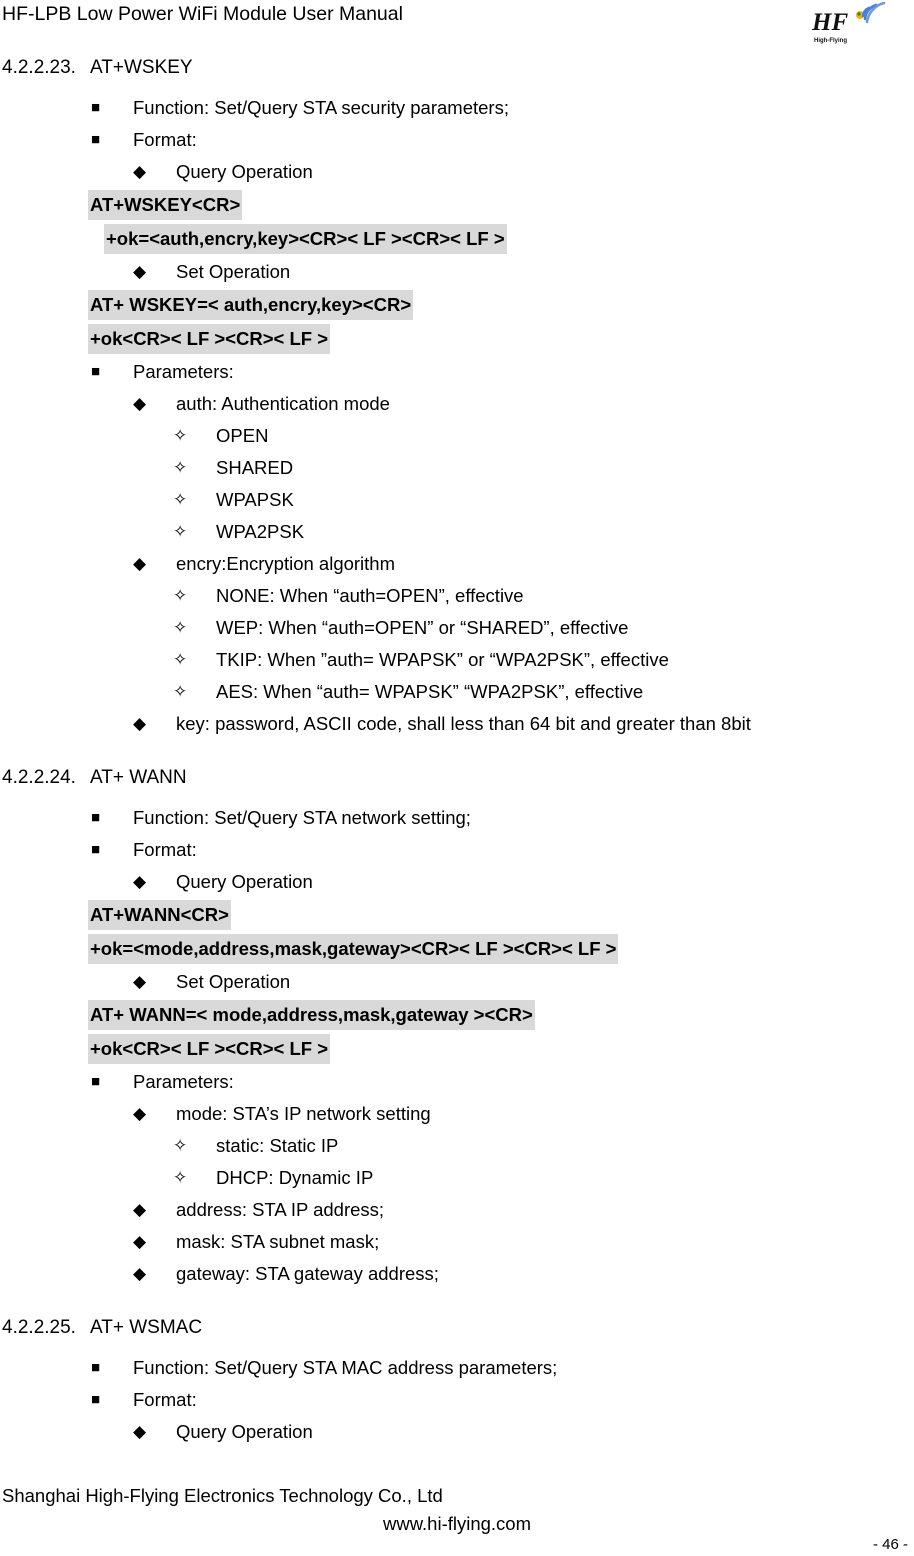 This screenshot has height=1556, width=914. What do you see at coordinates (370, 595) in the screenshot?
I see `bullet-item-text: NONE: When “auth=OPEN”, effective` at bounding box center [370, 595].